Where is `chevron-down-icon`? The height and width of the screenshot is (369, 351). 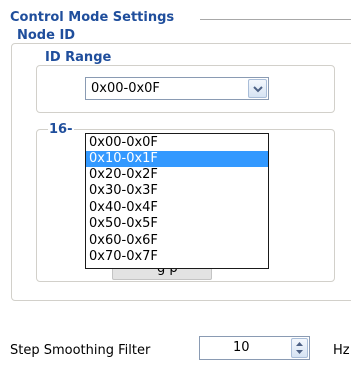
chevron-down-icon is located at coordinates (258, 89).